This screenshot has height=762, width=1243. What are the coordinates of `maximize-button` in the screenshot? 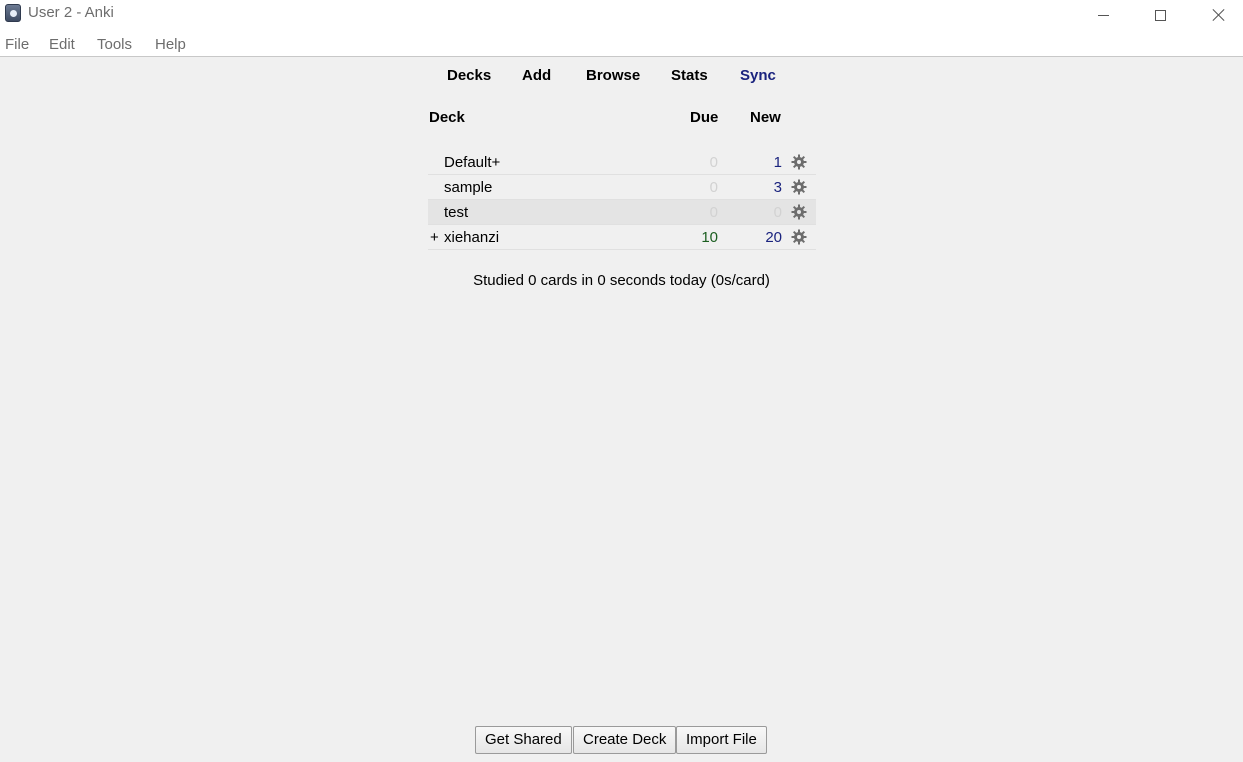 It's located at (1160, 15).